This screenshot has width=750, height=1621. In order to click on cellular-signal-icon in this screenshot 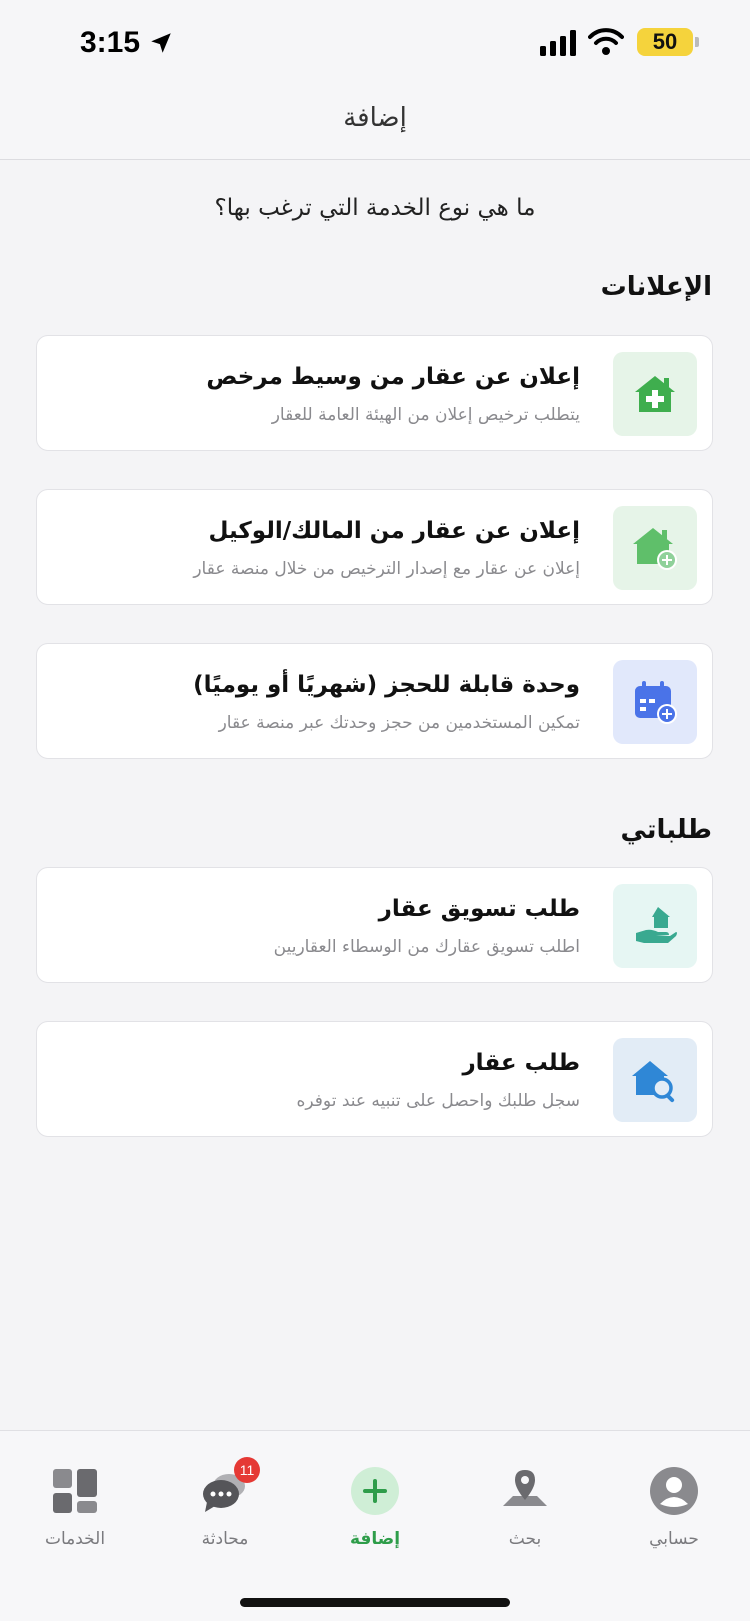, I will do `click(558, 43)`.